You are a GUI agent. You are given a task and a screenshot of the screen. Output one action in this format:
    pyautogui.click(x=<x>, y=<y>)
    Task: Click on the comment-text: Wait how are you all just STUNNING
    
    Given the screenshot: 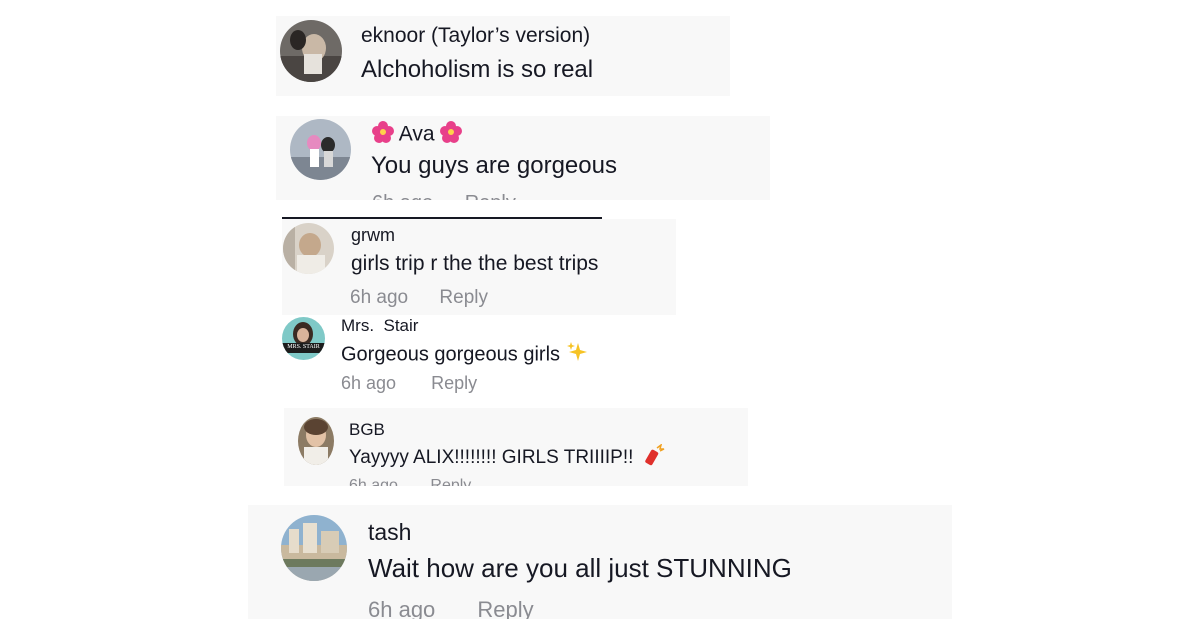 What is the action you would take?
    pyautogui.click(x=580, y=568)
    